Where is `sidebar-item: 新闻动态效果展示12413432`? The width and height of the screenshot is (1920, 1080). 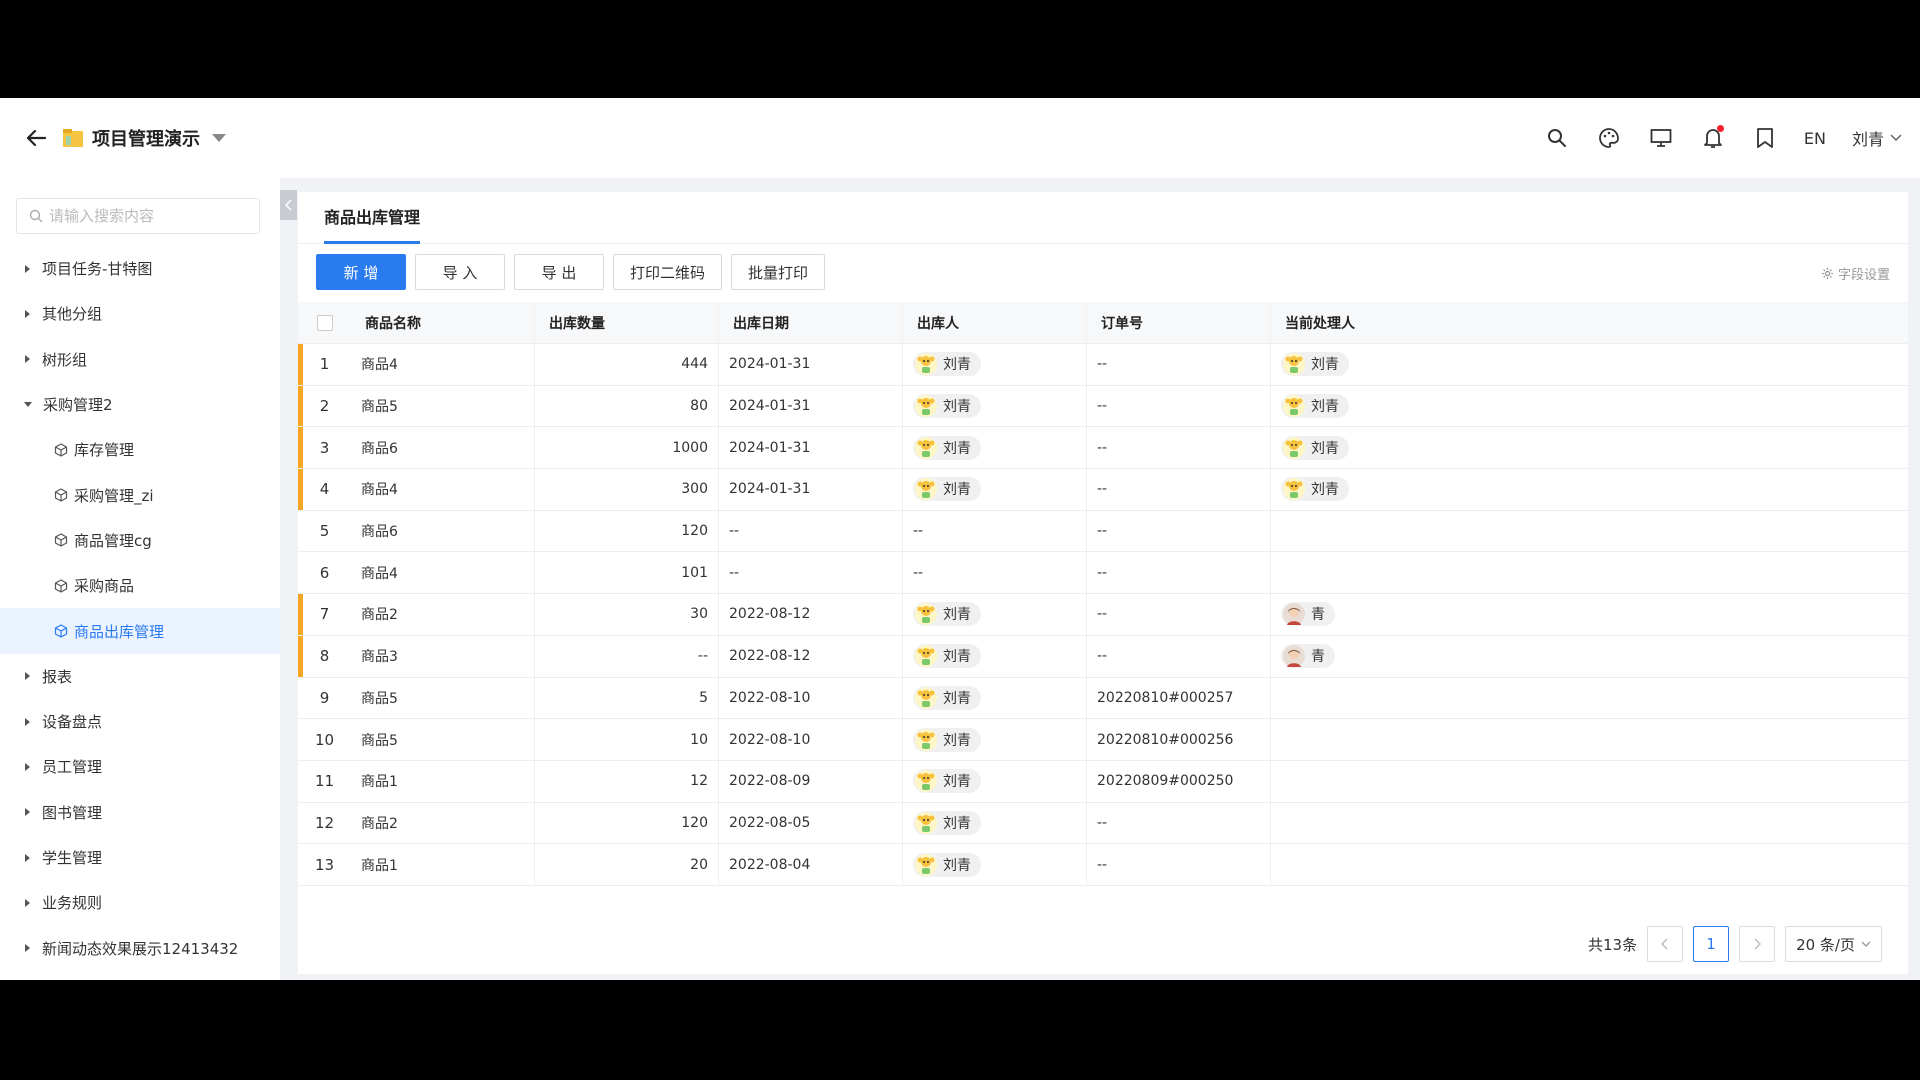 sidebar-item: 新闻动态效果展示12413432 is located at coordinates (140, 947).